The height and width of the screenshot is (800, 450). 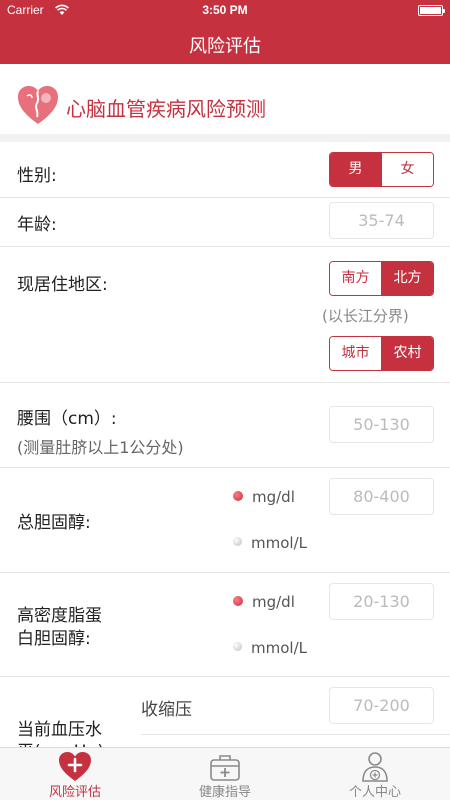 What do you see at coordinates (407, 278) in the screenshot?
I see `region-option-north: 北方` at bounding box center [407, 278].